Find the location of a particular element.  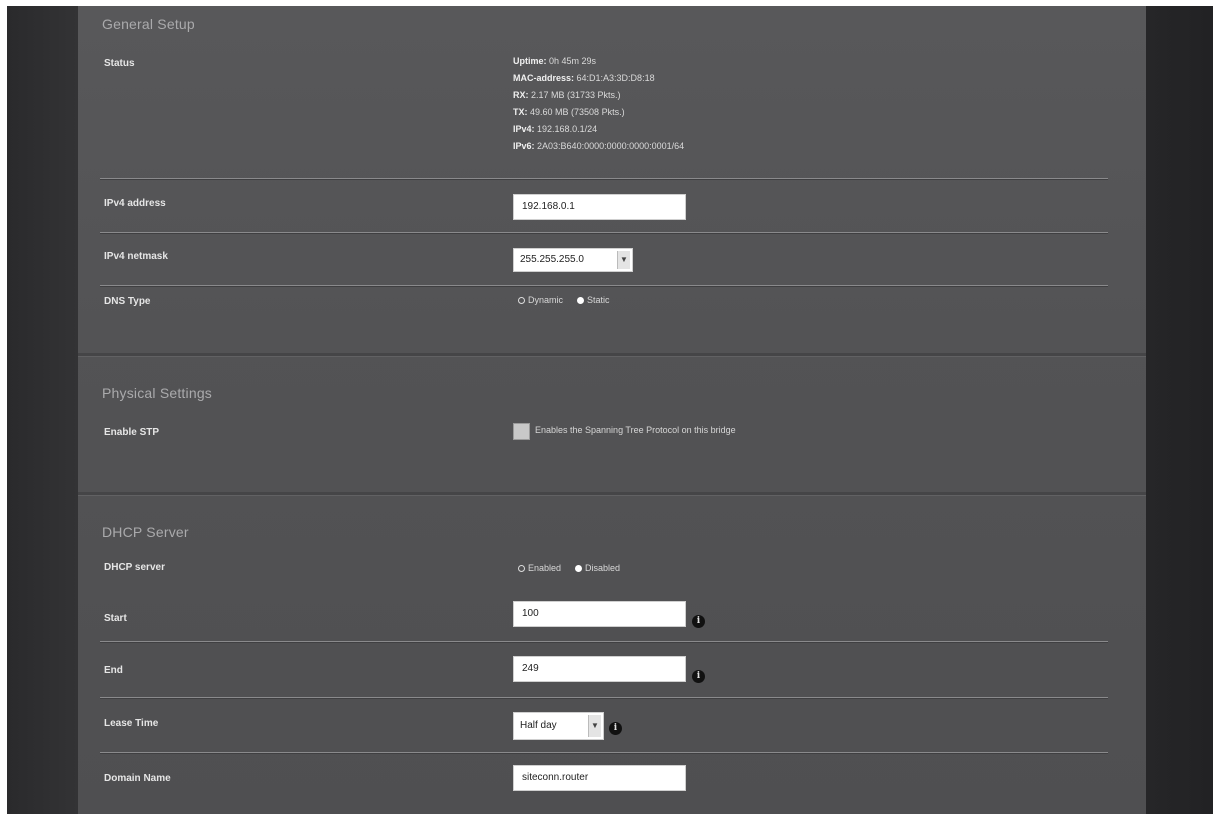

dns-type-label: DNS Type is located at coordinates (127, 301).